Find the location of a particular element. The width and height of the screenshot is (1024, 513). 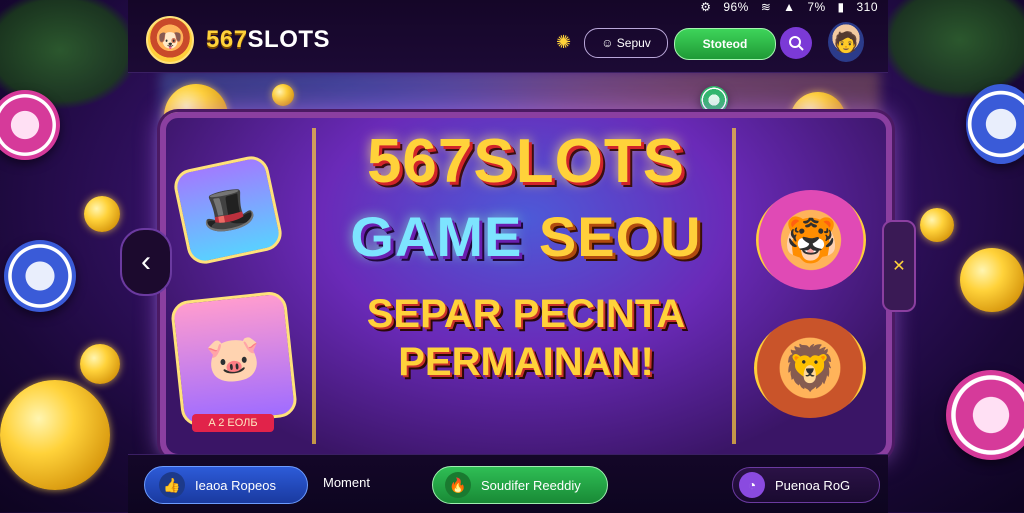

status-value-2: 7% is located at coordinates (816, 7).